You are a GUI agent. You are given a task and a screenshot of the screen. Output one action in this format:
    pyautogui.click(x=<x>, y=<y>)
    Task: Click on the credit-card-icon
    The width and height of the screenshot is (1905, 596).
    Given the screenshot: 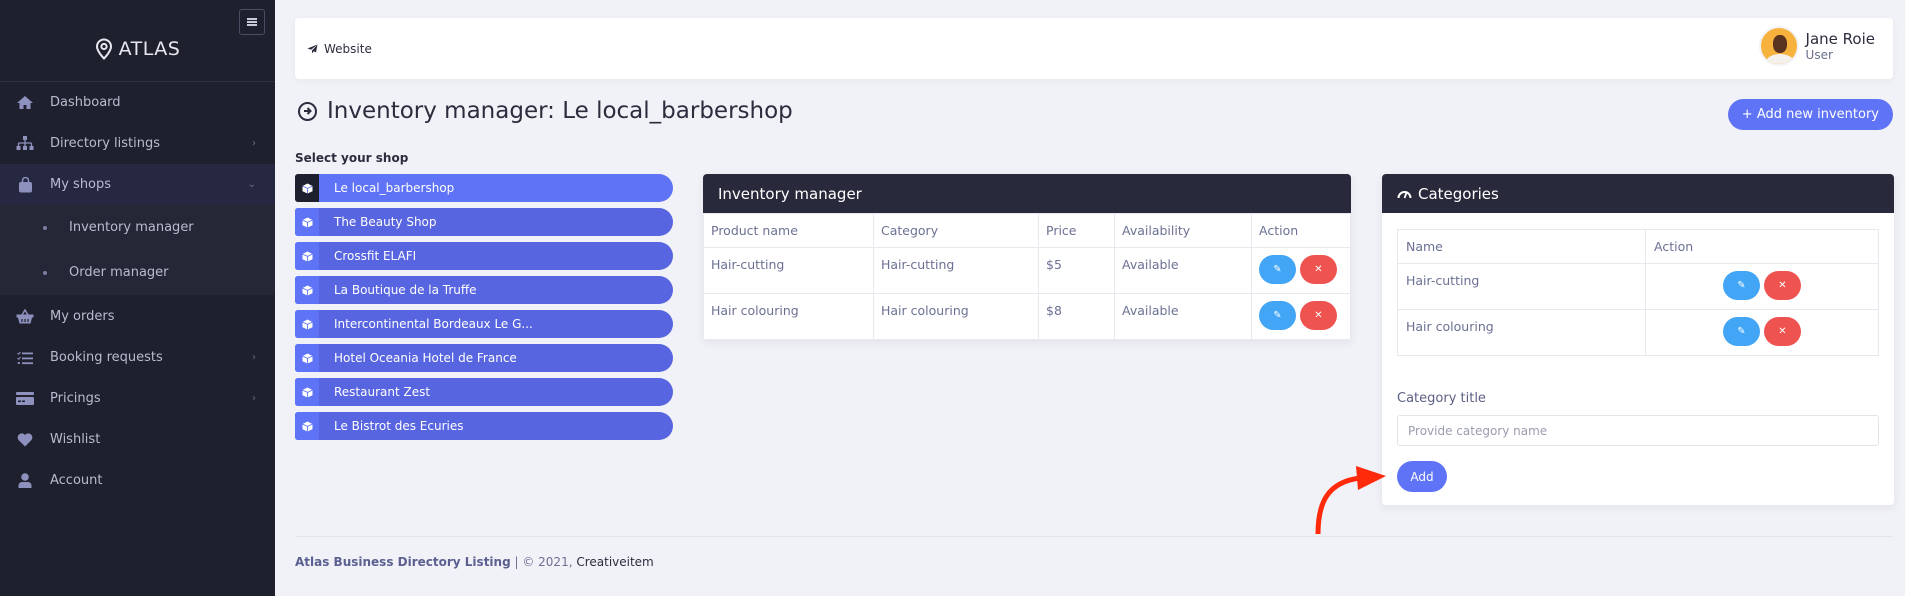 What is the action you would take?
    pyautogui.click(x=25, y=398)
    